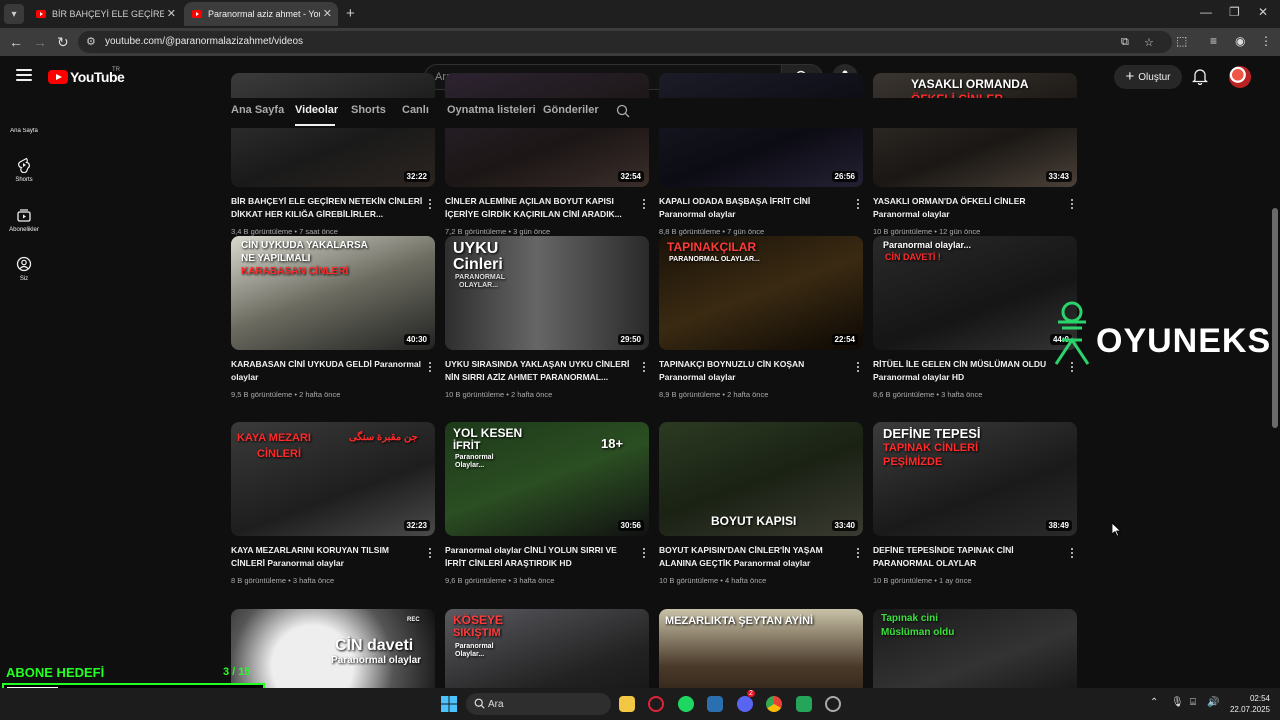 This screenshot has width=1280, height=720. Describe the element at coordinates (1213, 702) in the screenshot. I see `volume-icon: 🔊` at that location.